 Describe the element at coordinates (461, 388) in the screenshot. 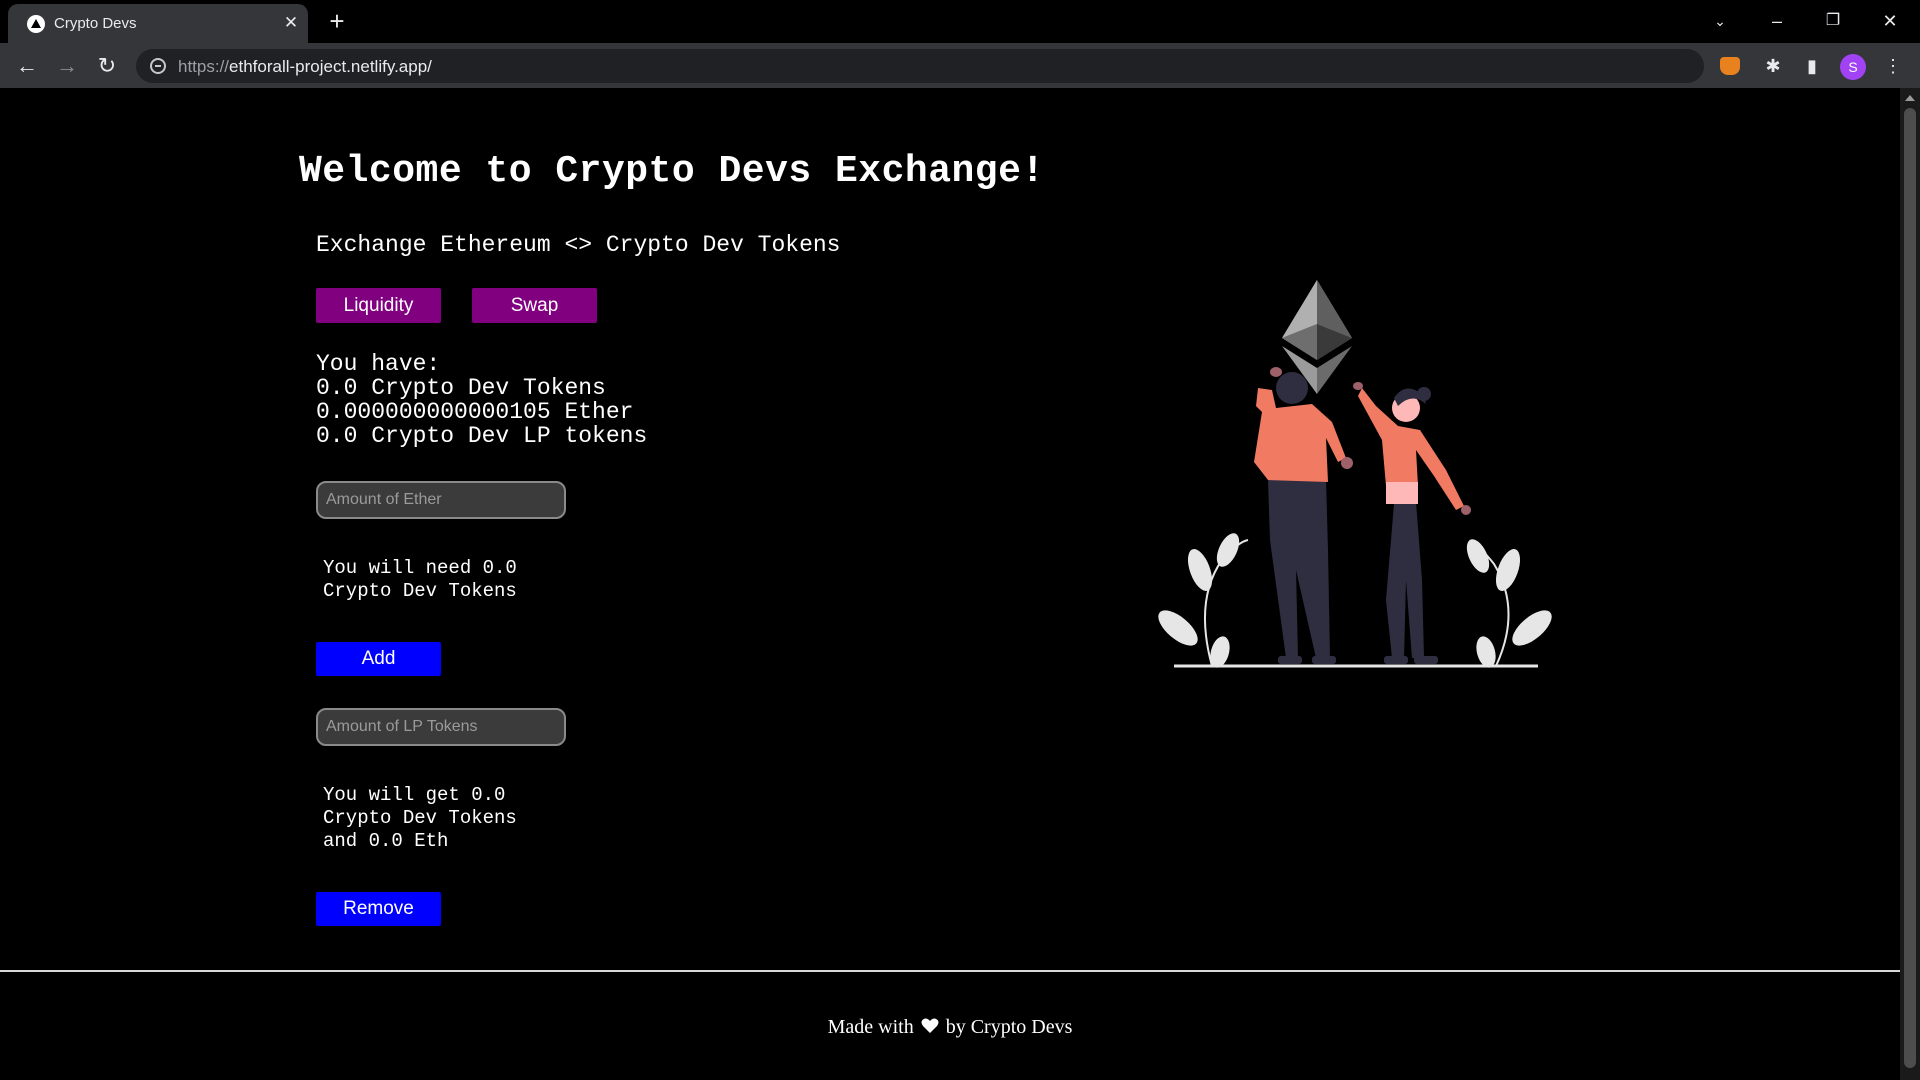

I see `balance-crypto-dev-tokens: 0.0 Crypto Dev Tokens` at that location.